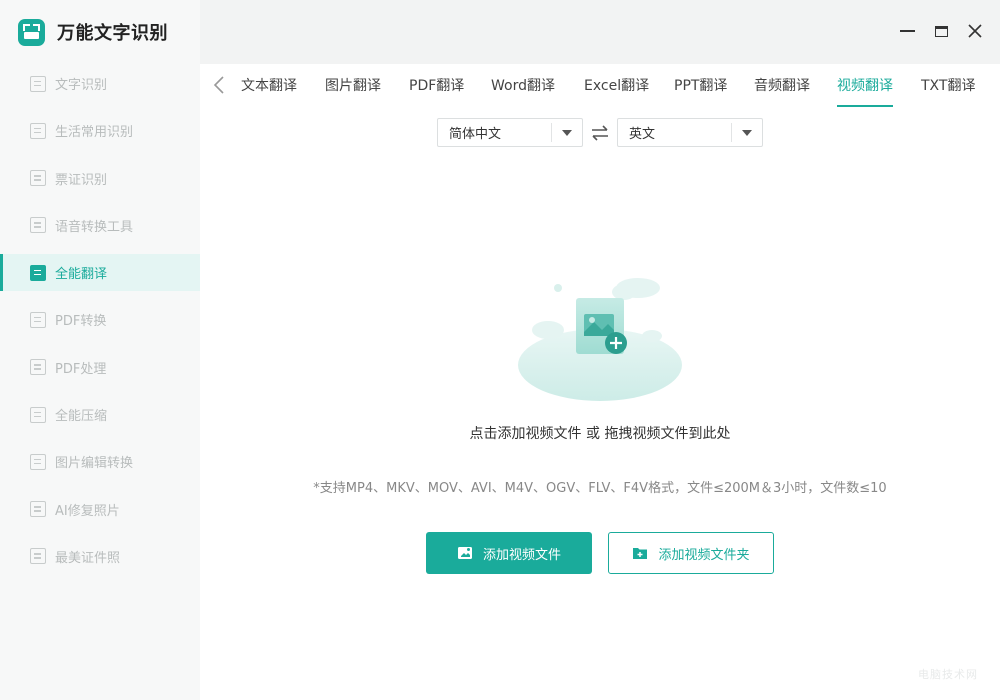 The height and width of the screenshot is (700, 1000). What do you see at coordinates (94, 227) in the screenshot?
I see `sidebar-item-label: 语音转换工具` at bounding box center [94, 227].